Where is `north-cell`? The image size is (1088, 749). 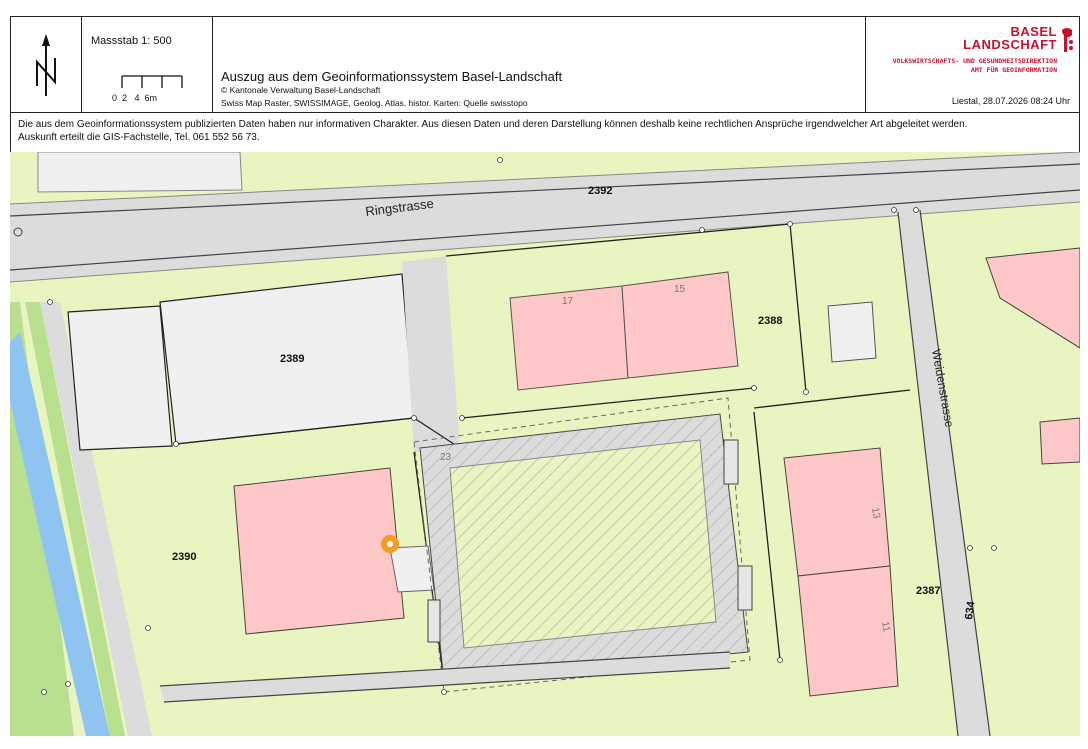 north-cell is located at coordinates (46, 64).